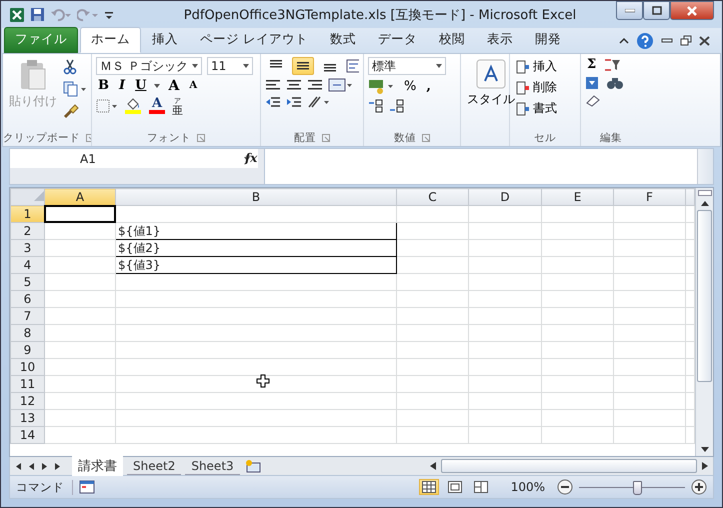 This screenshot has height=508, width=723. Describe the element at coordinates (591, 65) in the screenshot. I see `autosum-button: Σ` at that location.